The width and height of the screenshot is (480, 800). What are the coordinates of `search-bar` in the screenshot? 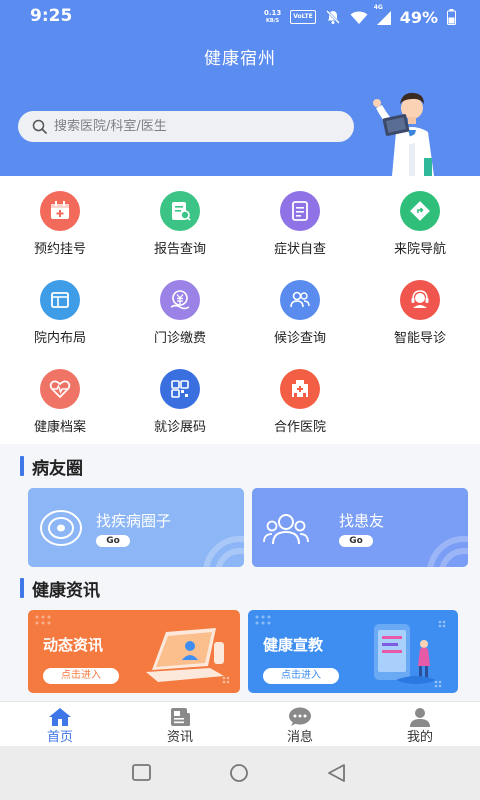 It's located at (186, 126).